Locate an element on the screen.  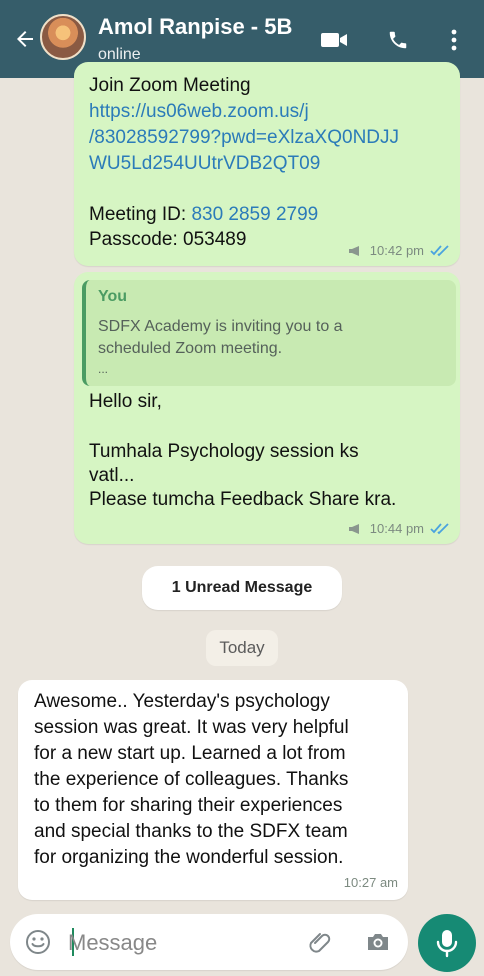
phone-icon is located at coordinates (398, 40).